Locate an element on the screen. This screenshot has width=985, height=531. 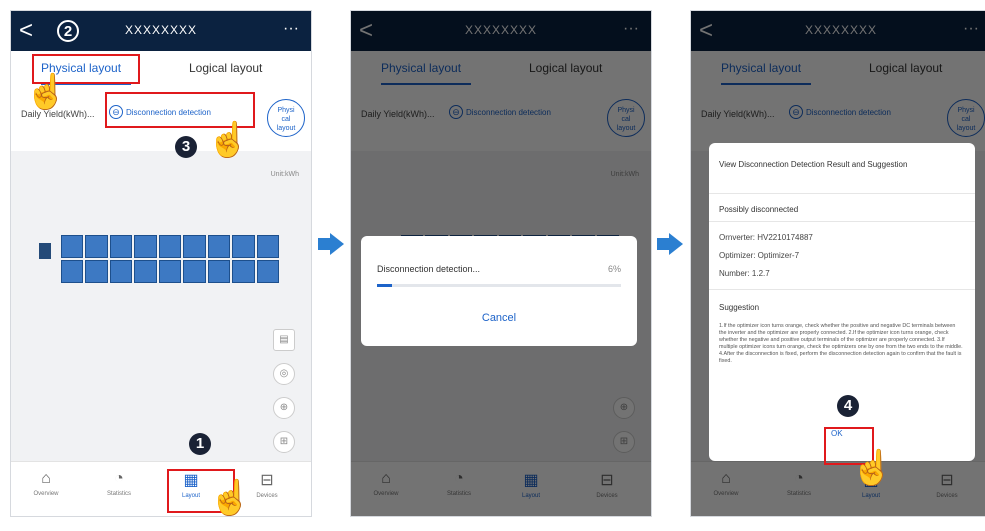
step-4-badge: 4 is located at coordinates (848, 406).